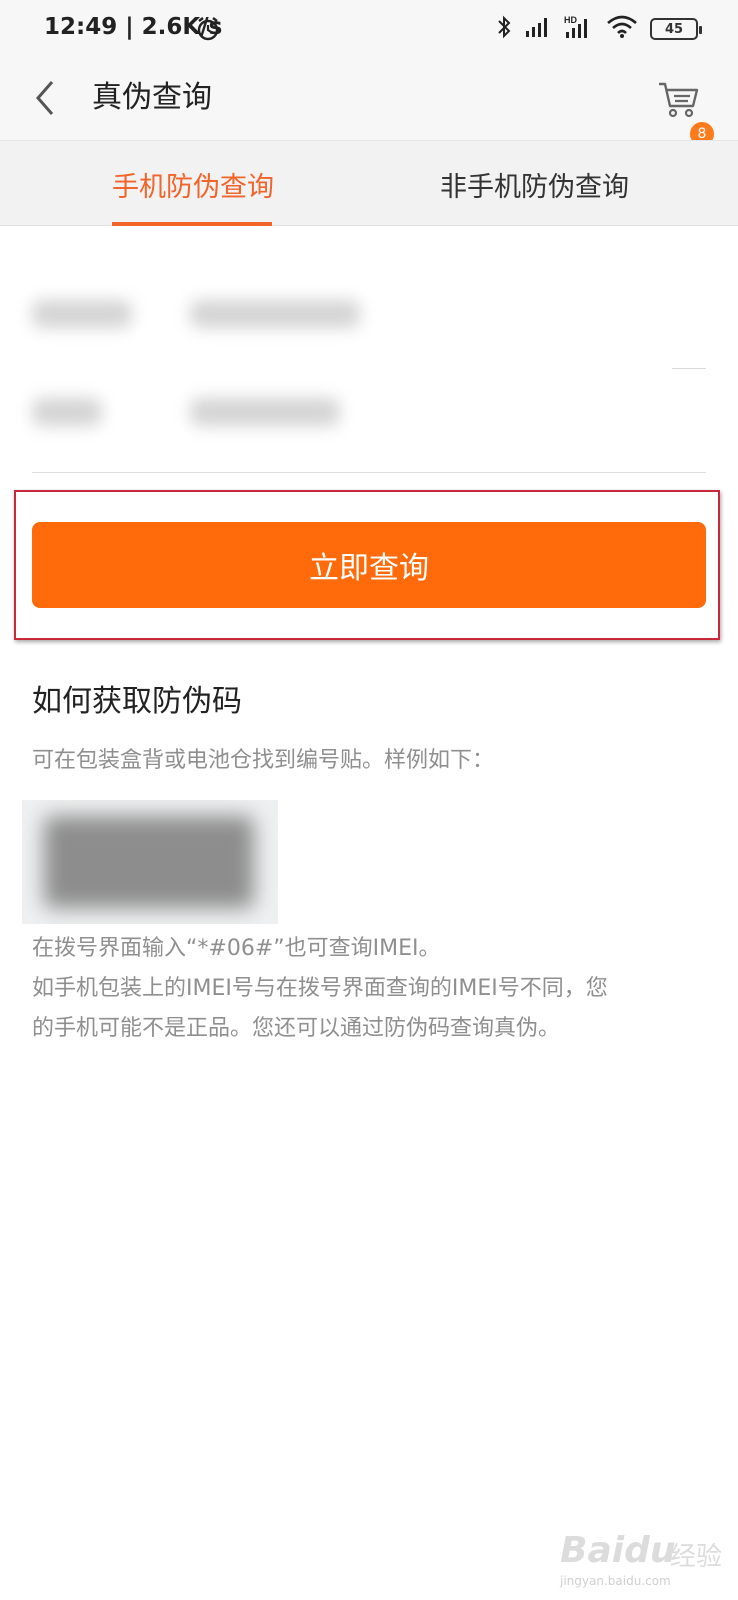  Describe the element at coordinates (236, 948) in the screenshot. I see `imei-note-line-1: 在拨号界面输入“*#06#”也可查询IMEI。` at that location.